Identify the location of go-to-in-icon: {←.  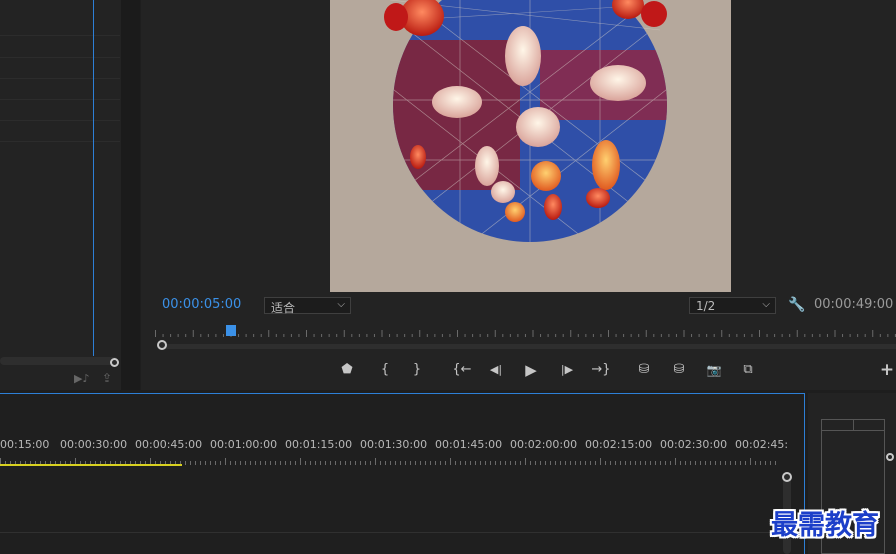
(462, 370).